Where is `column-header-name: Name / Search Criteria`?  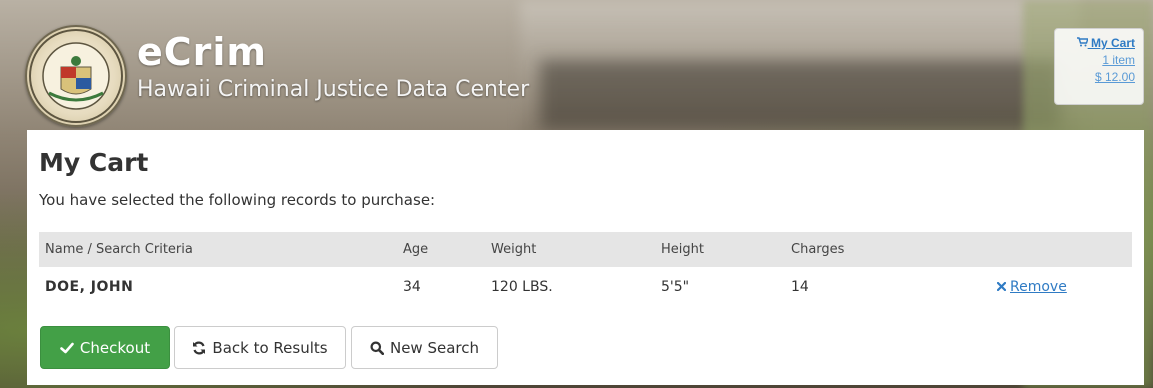 column-header-name: Name / Search Criteria is located at coordinates (119, 249).